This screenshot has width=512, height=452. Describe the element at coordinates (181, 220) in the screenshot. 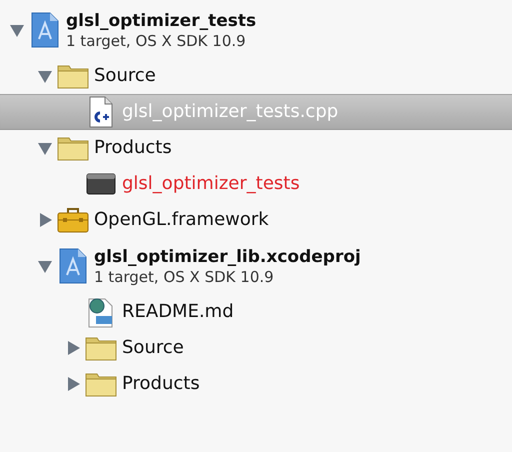

I see `item-label: OpenGL.framework` at that location.